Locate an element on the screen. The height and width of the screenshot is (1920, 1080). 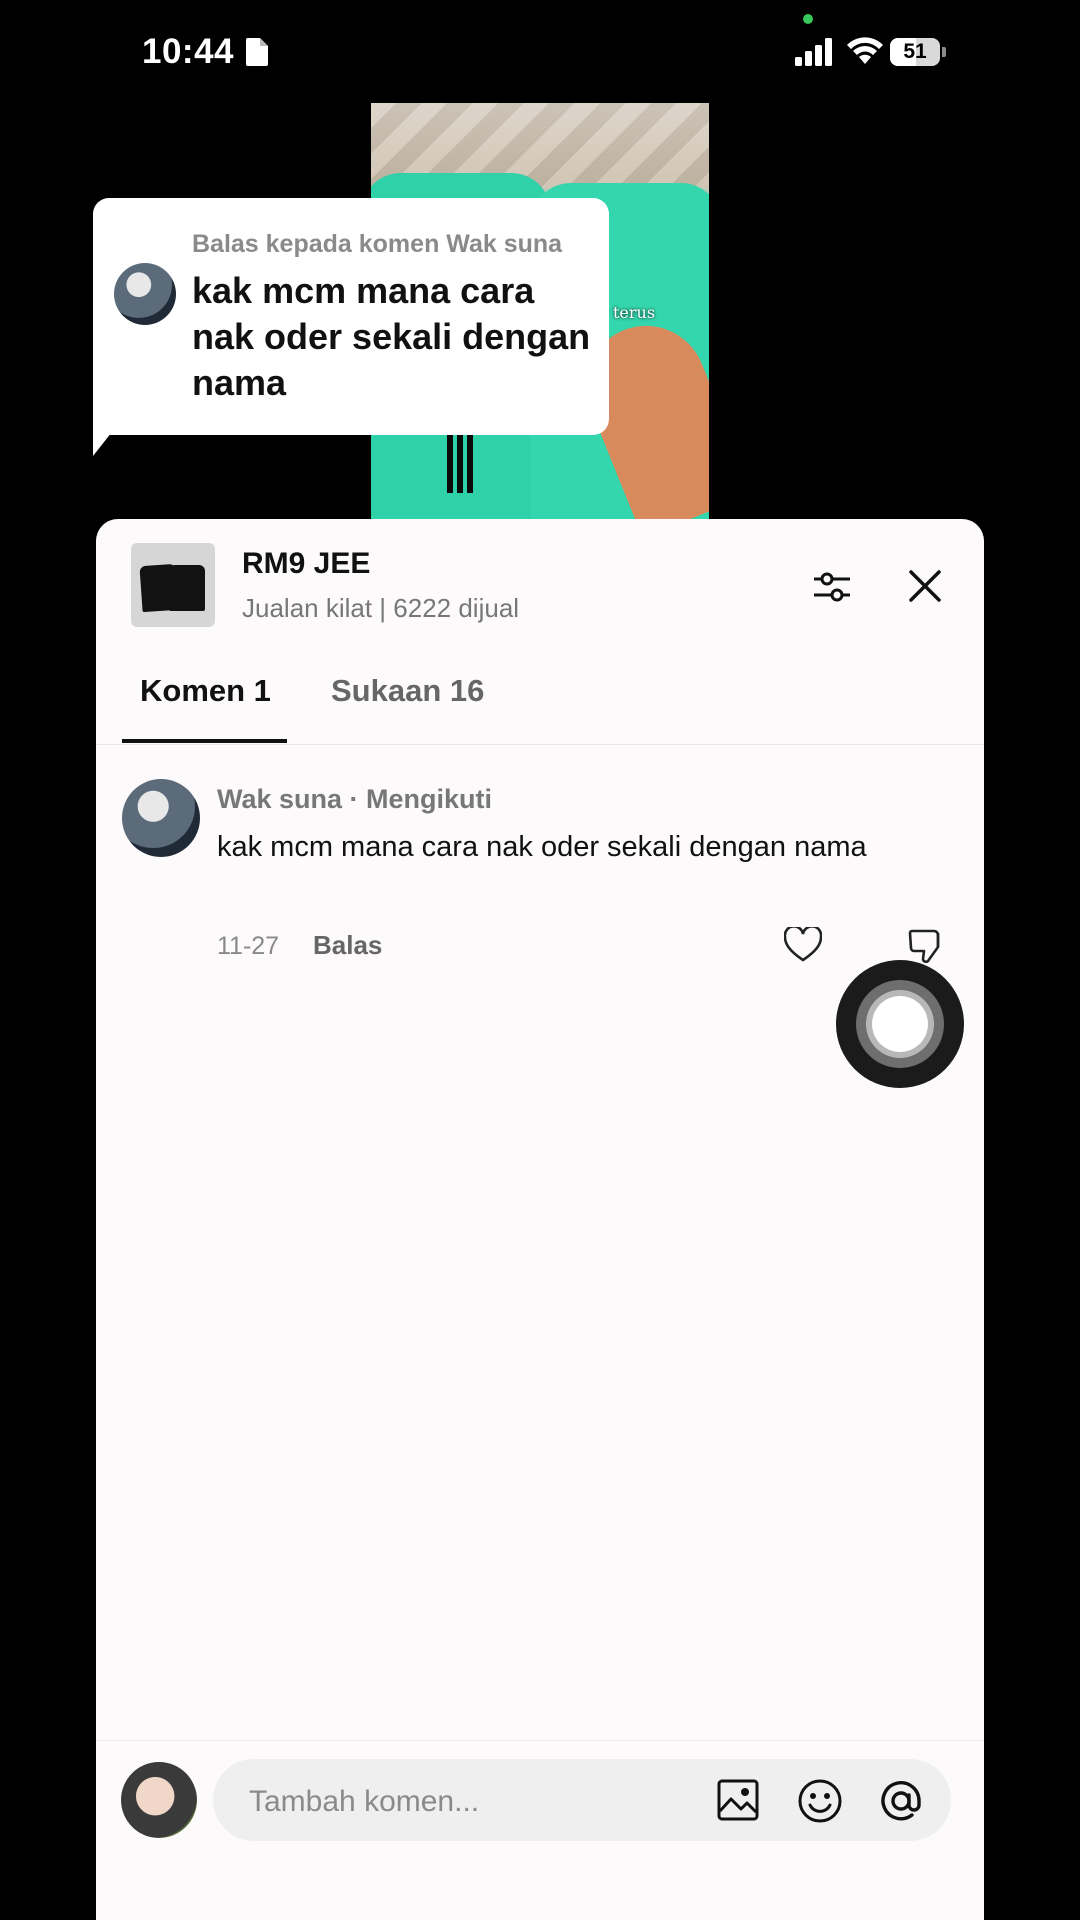
filter-icon is located at coordinates (832, 587).